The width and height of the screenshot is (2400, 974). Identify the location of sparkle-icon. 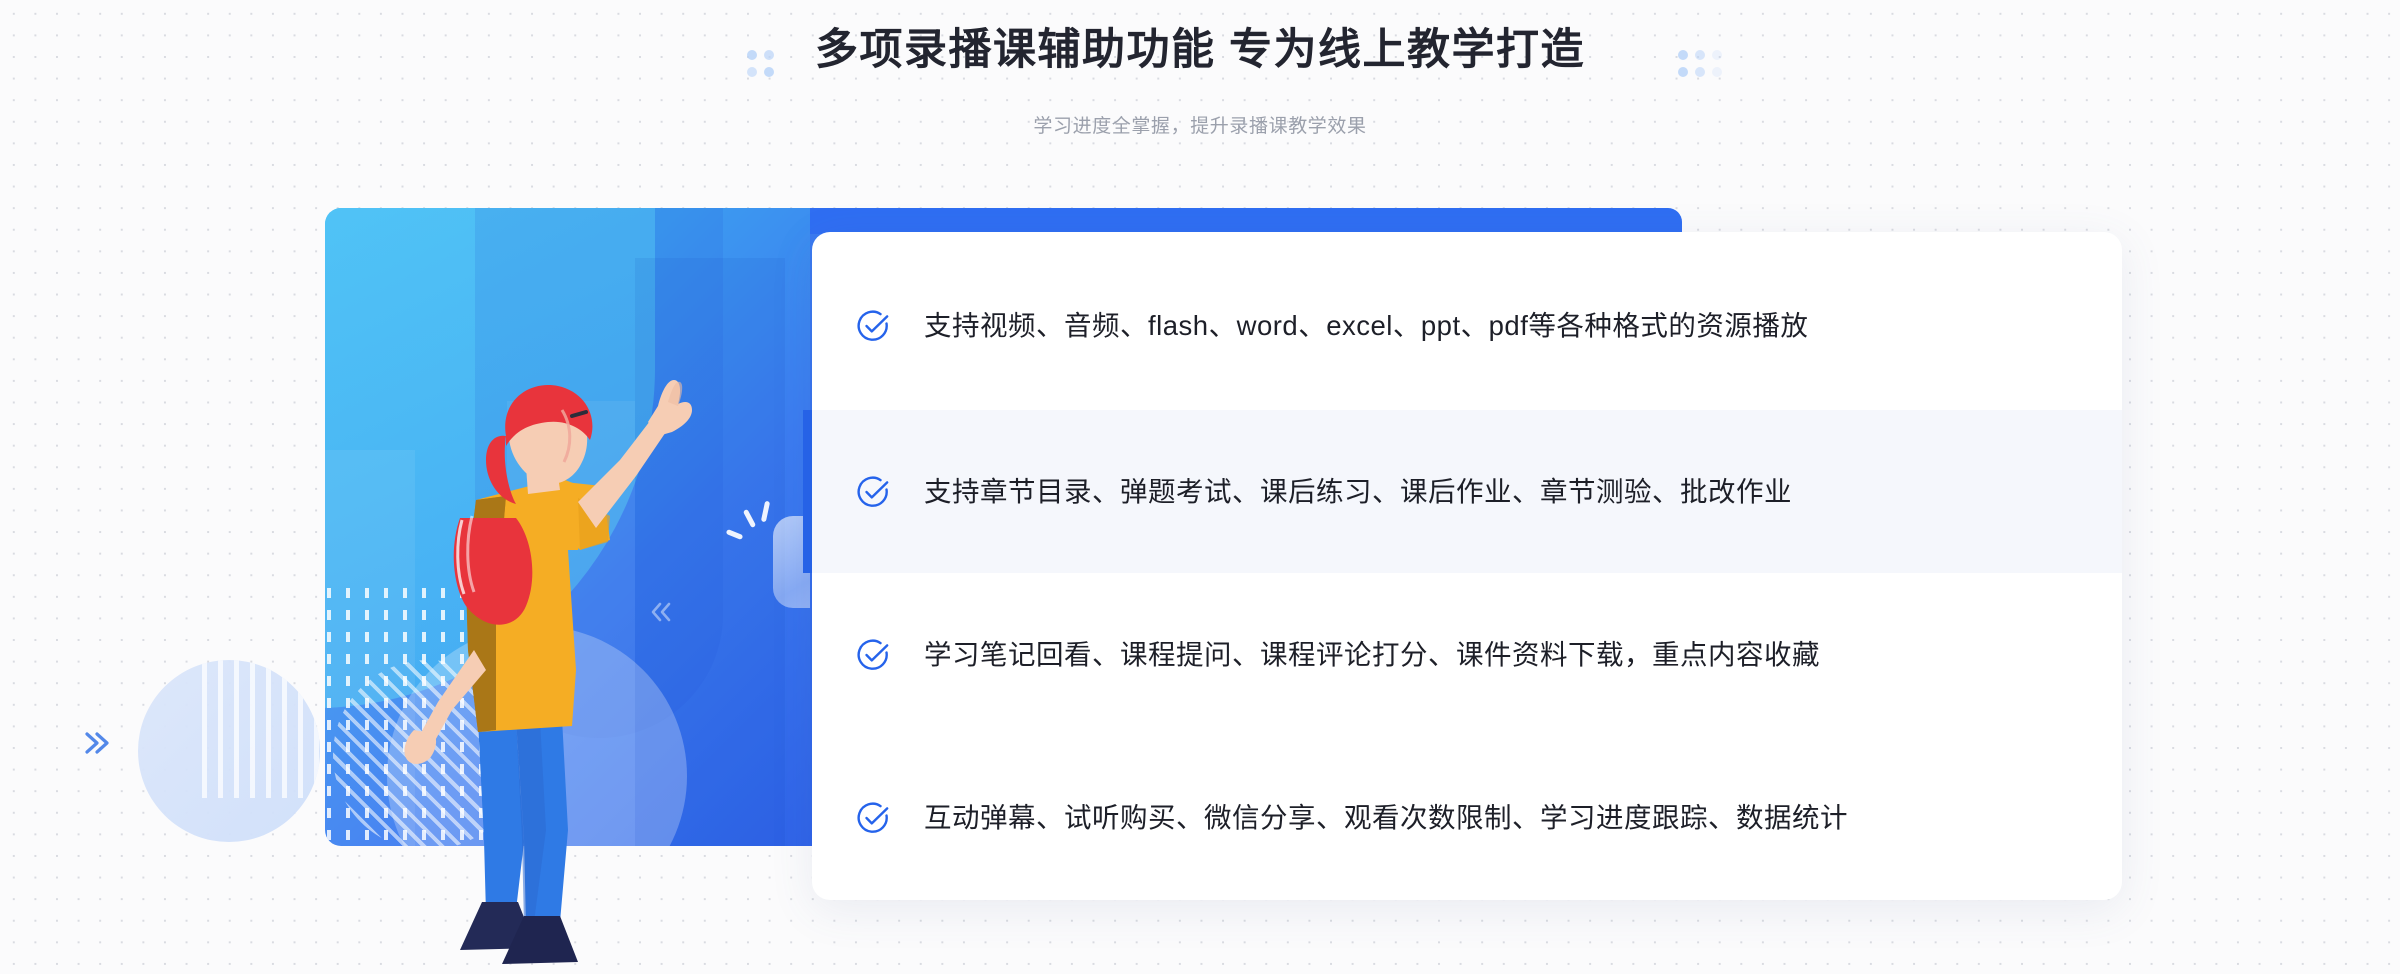
(750, 523).